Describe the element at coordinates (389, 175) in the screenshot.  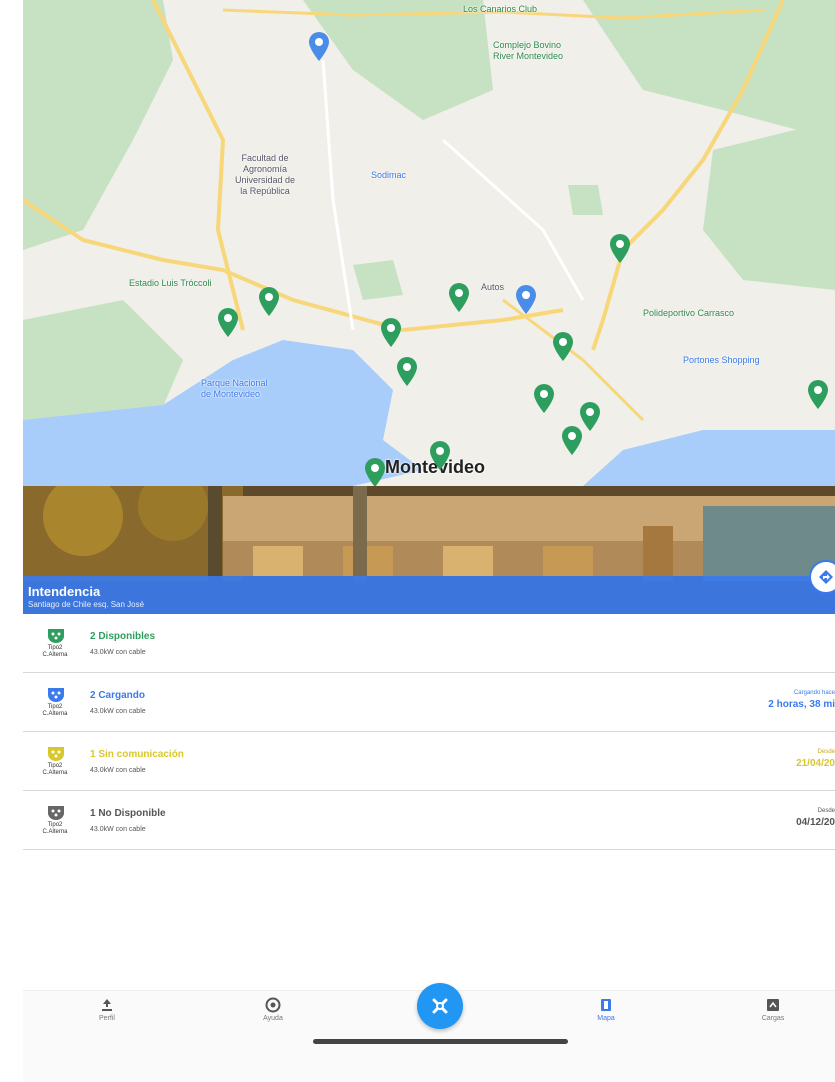
I see `map-label-sodimac: Sodimac` at that location.